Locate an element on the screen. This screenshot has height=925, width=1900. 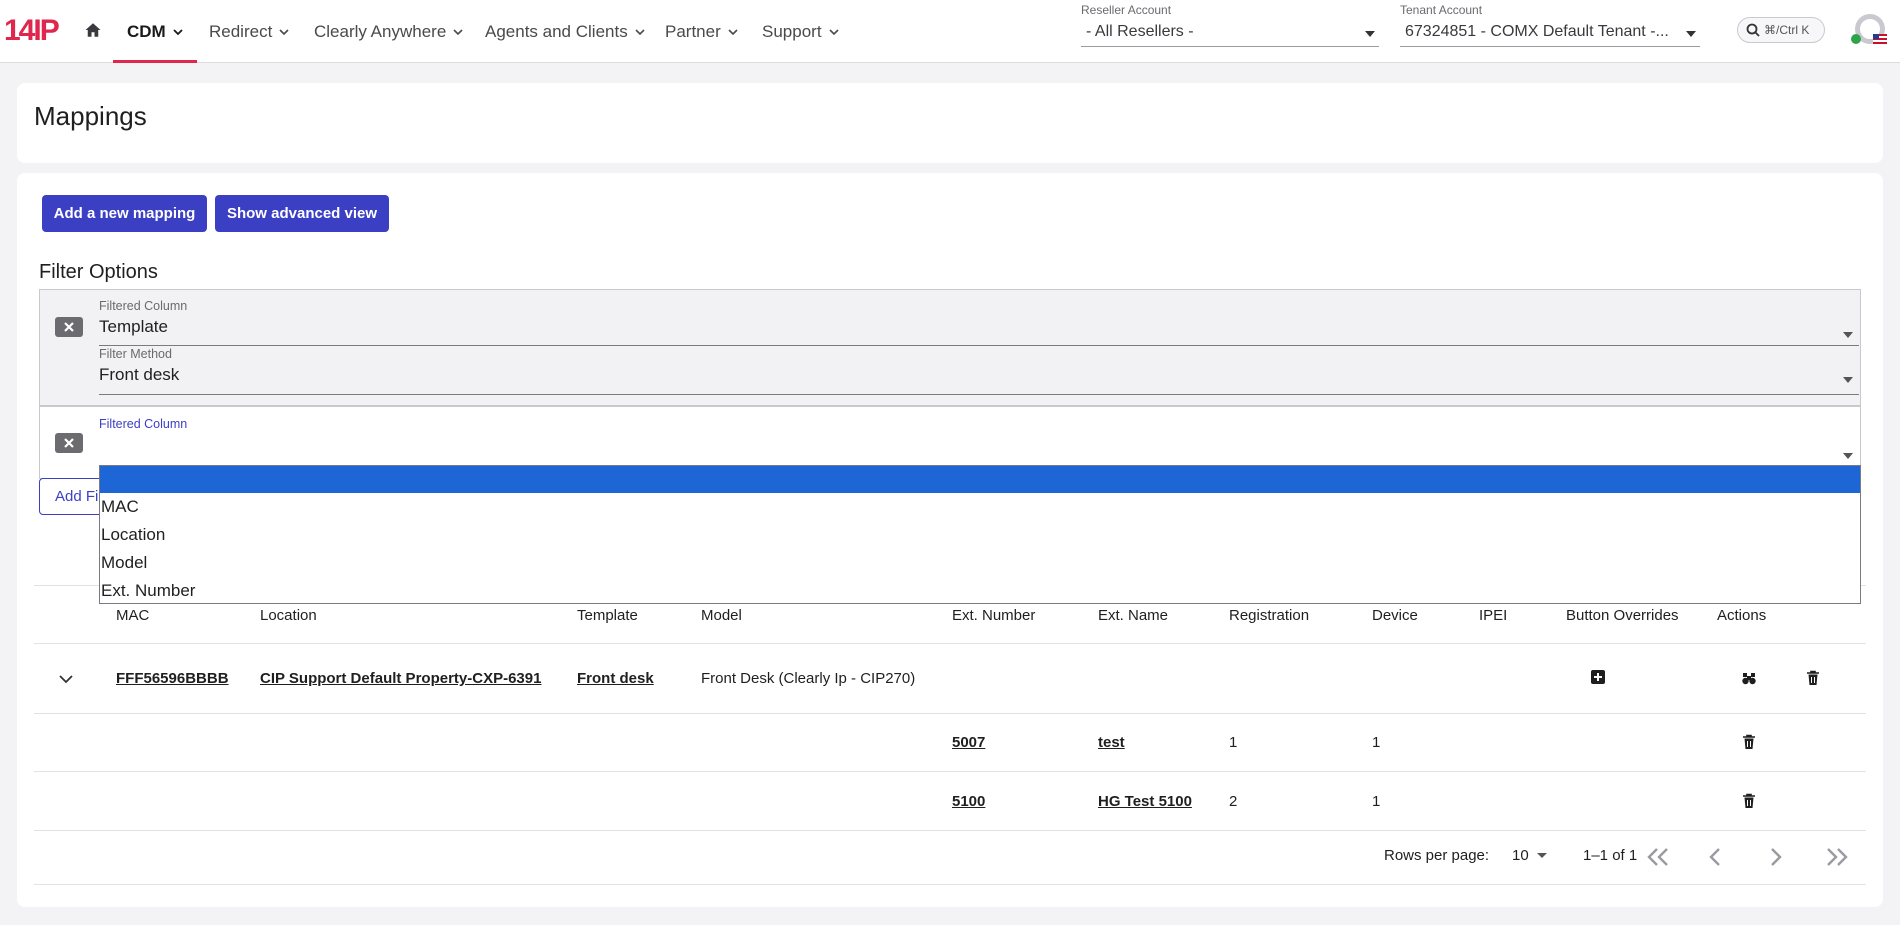
nav-partner: Partner is located at coordinates (702, 32).